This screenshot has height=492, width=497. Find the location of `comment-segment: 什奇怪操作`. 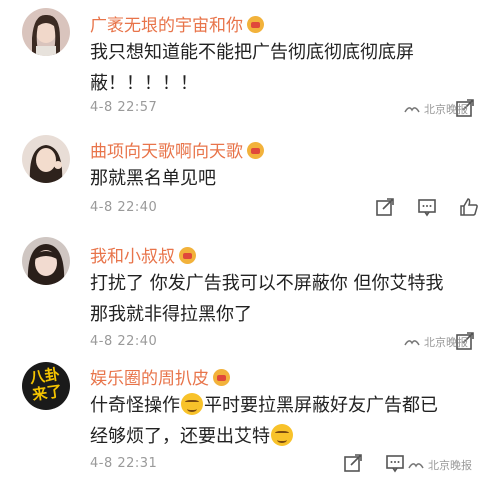

comment-segment: 什奇怪操作 is located at coordinates (135, 405).